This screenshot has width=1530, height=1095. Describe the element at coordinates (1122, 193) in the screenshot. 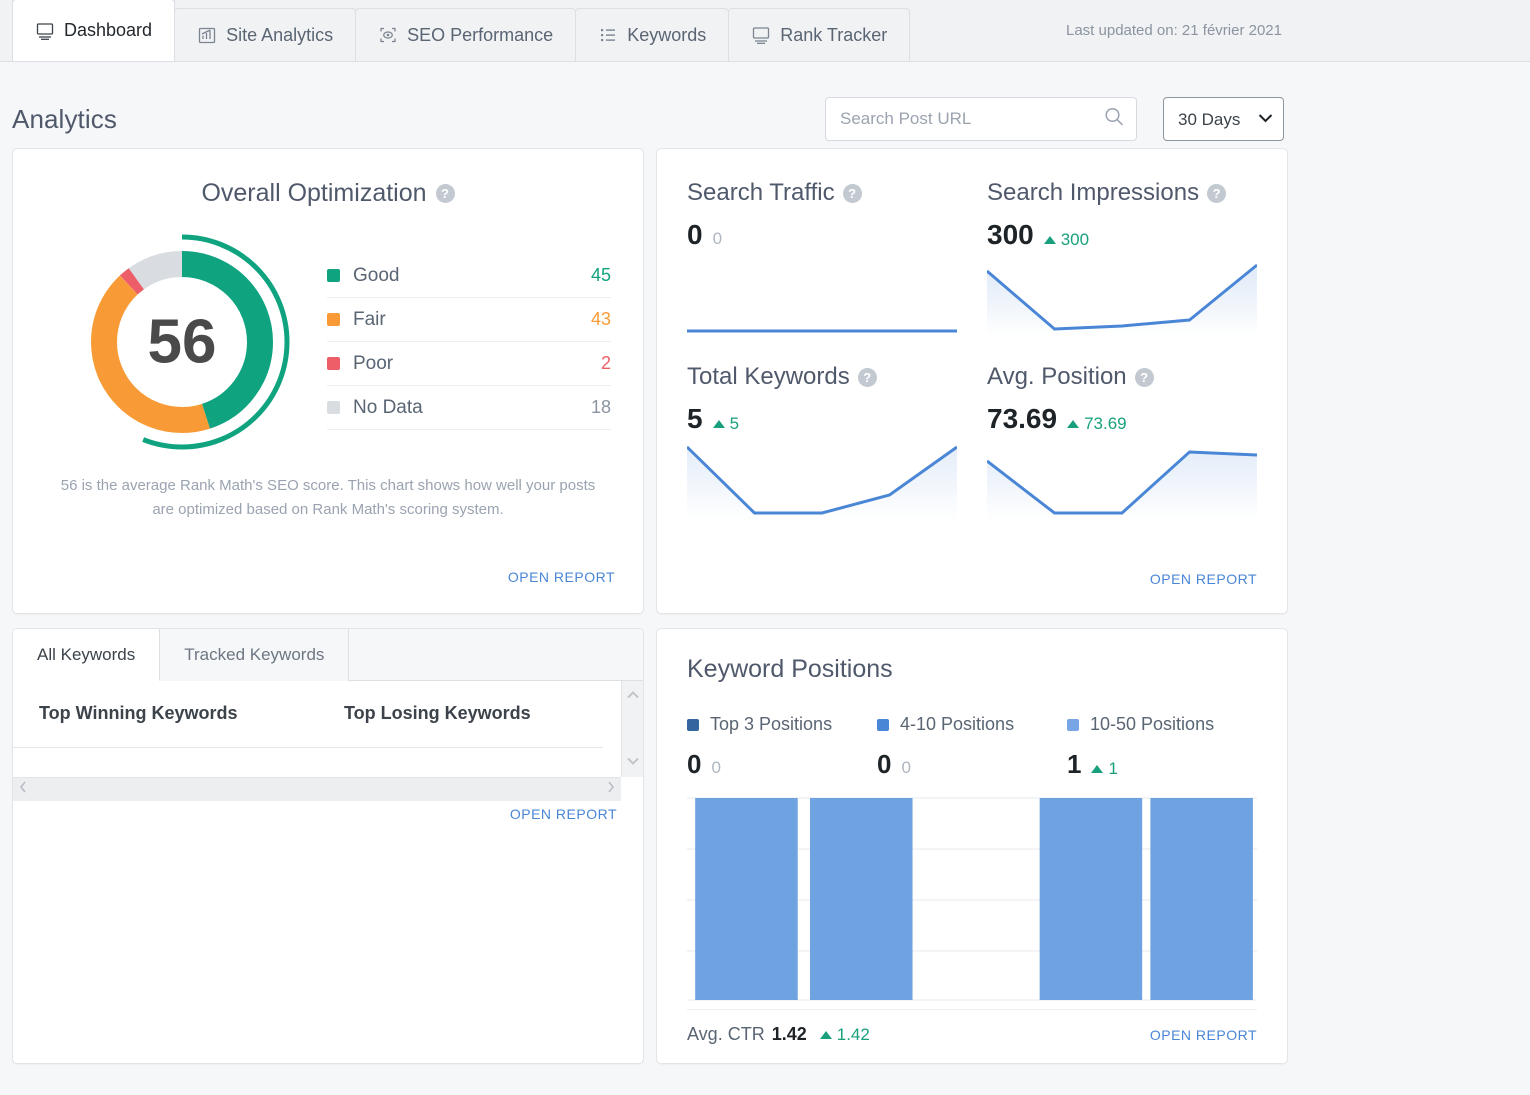

I see `stat-label-wrap: Search Impressions ?` at that location.